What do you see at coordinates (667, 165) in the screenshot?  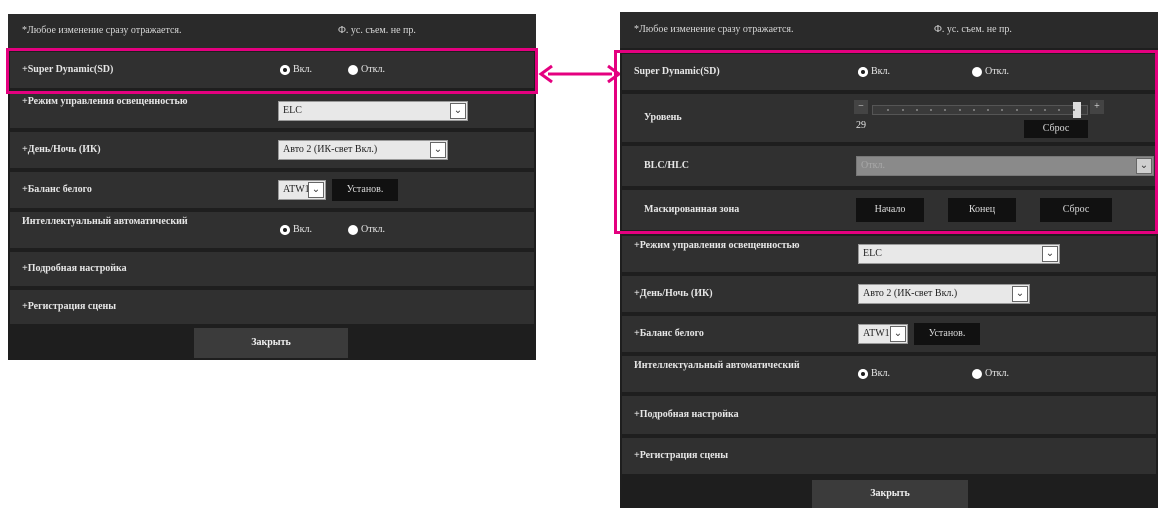 I see `blc-hlc-label: BLC/HLC` at bounding box center [667, 165].